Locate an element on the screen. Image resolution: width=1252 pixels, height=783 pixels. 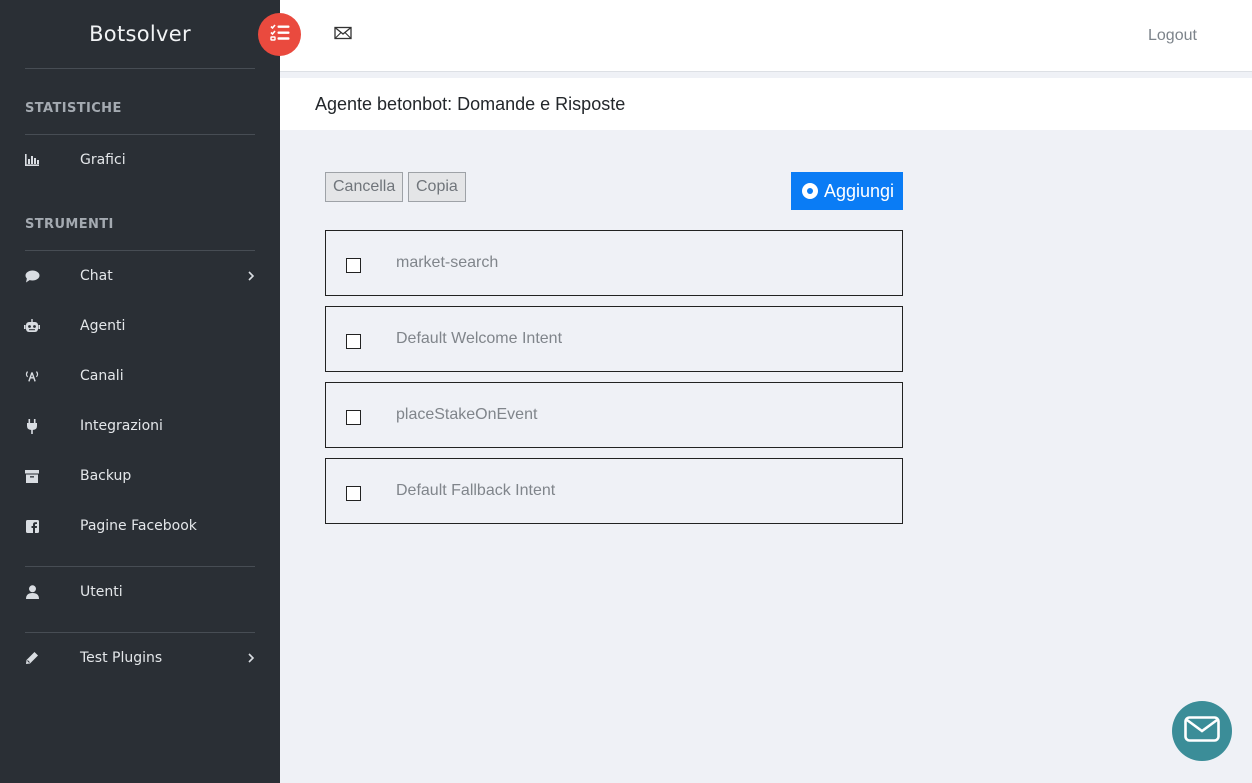
sidebar-item-label: Grafici is located at coordinates (103, 160).